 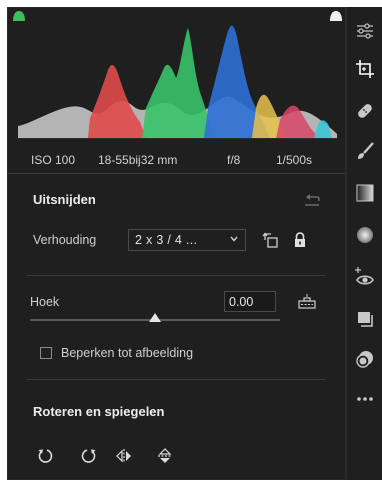 I want to click on presets-button, so click(x=365, y=359).